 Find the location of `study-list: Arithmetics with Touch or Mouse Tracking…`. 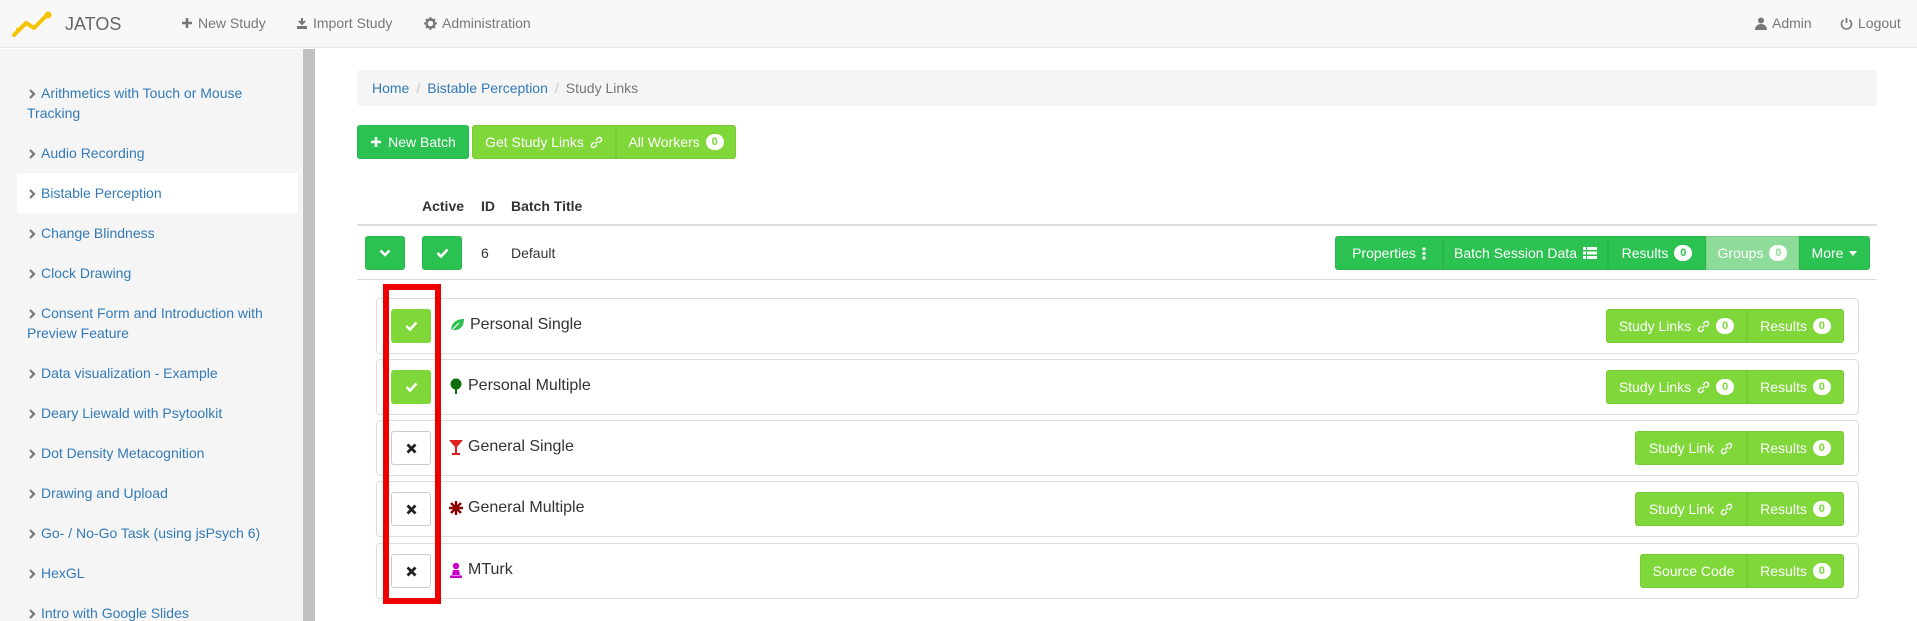

study-list: Arithmetics with Touch or Mouse Tracking… is located at coordinates (157, 347).